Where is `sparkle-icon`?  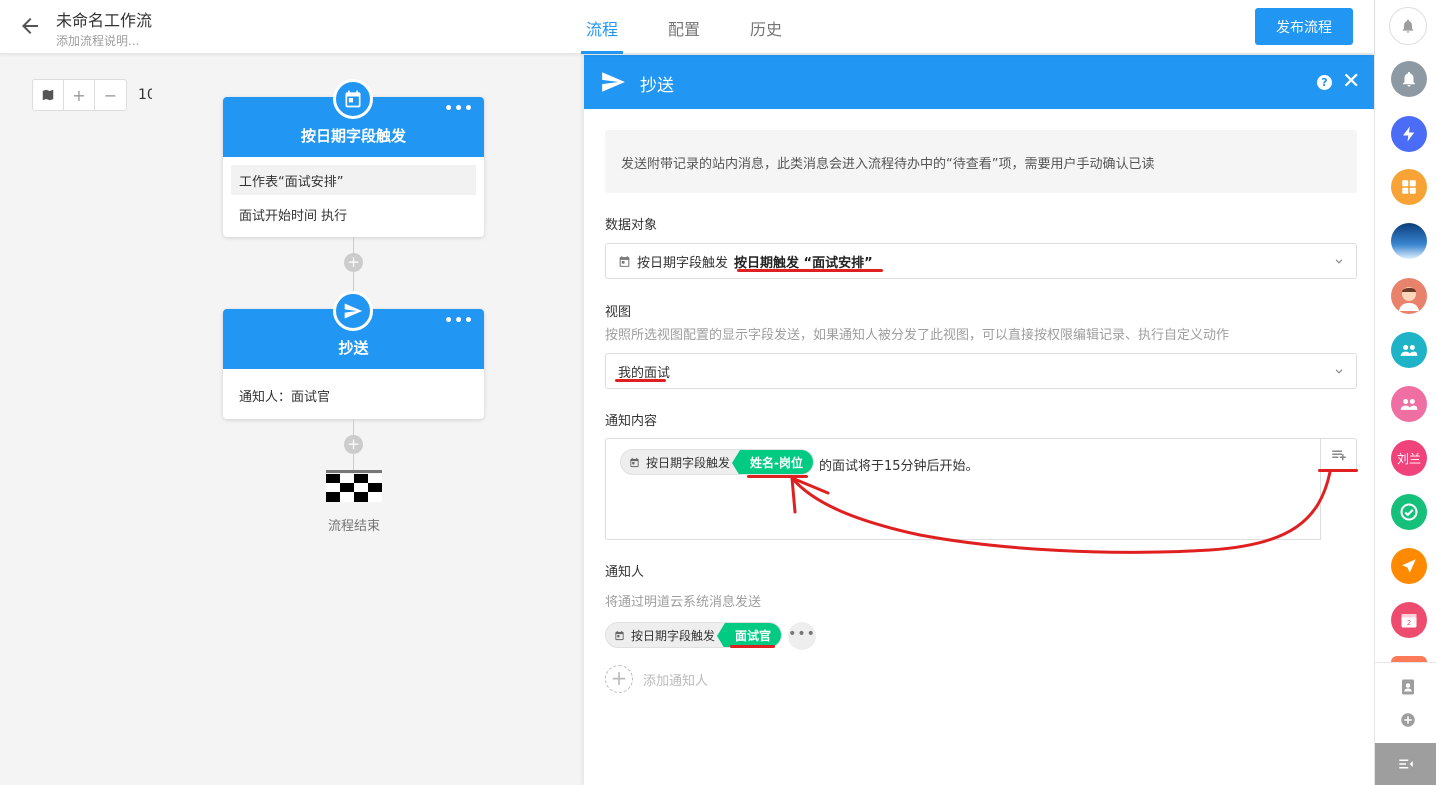
sparkle-icon is located at coordinates (1409, 134).